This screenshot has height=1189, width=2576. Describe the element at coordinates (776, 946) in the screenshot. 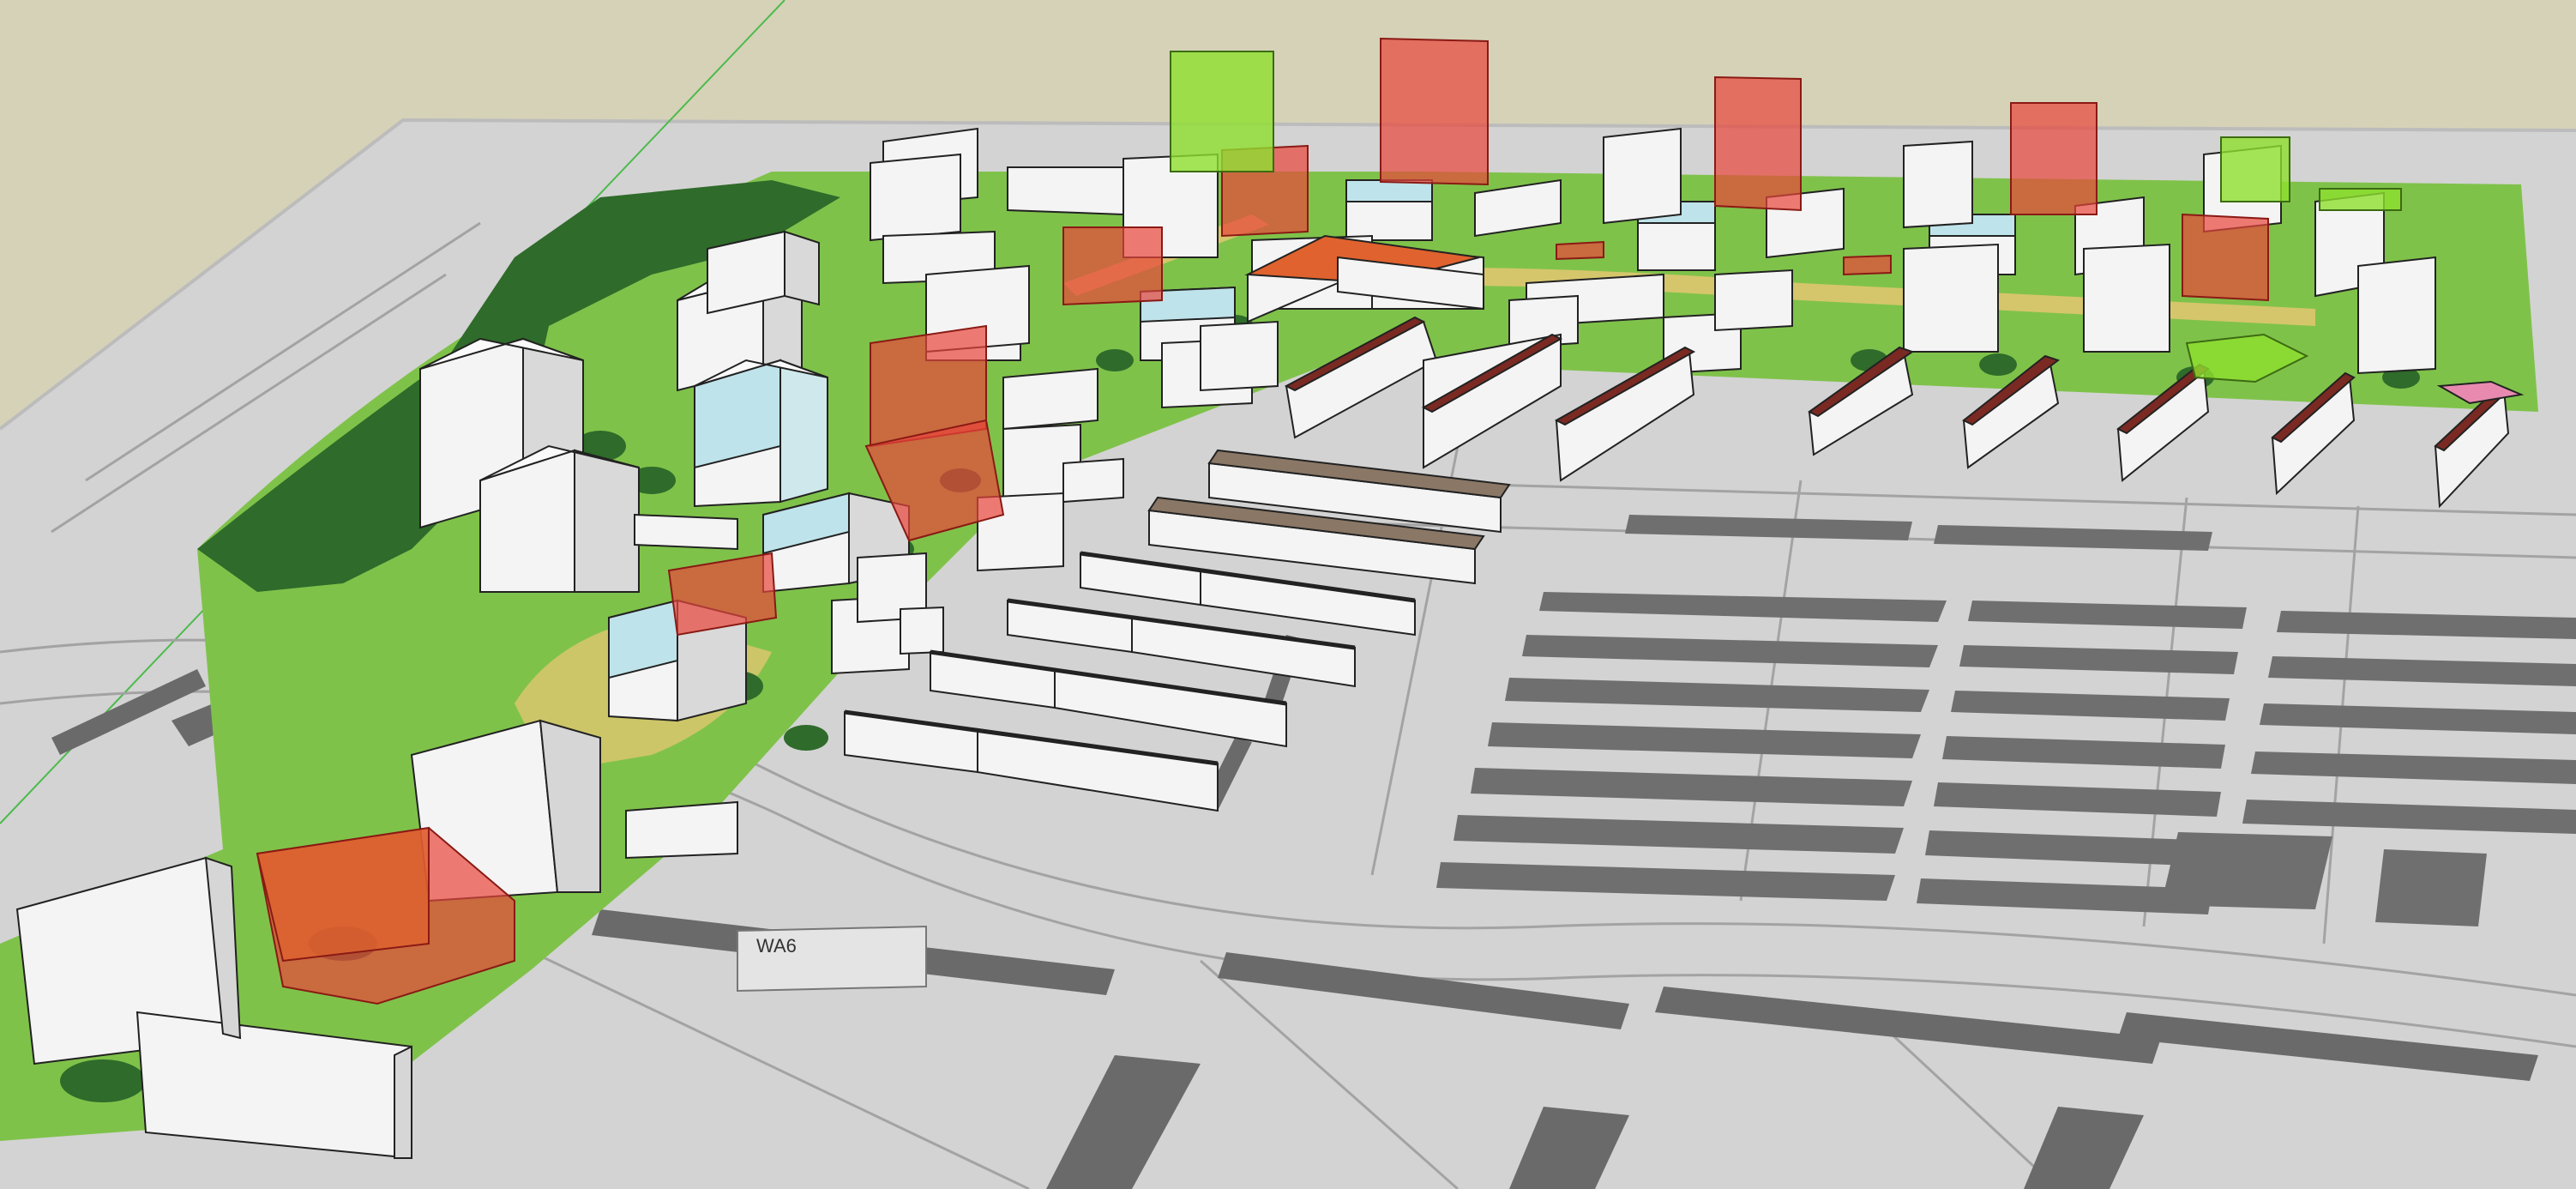

I see `site-code-label: WA6` at that location.